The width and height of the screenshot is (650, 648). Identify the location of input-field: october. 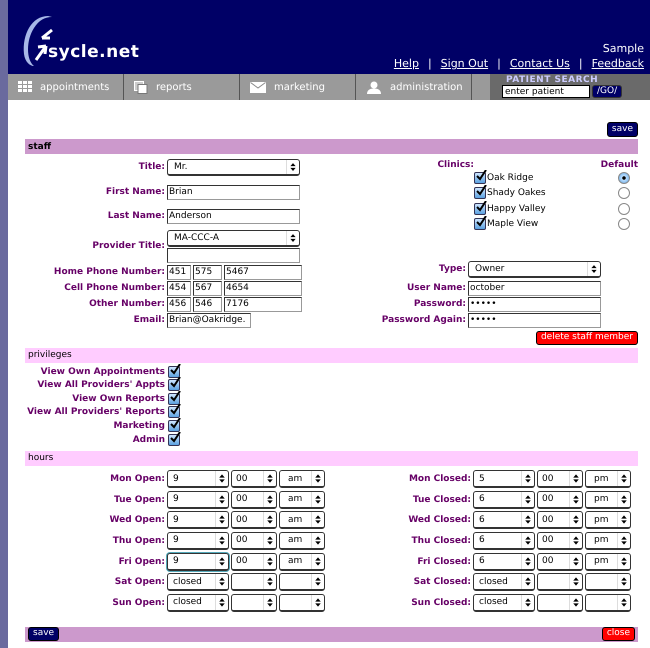
(534, 288).